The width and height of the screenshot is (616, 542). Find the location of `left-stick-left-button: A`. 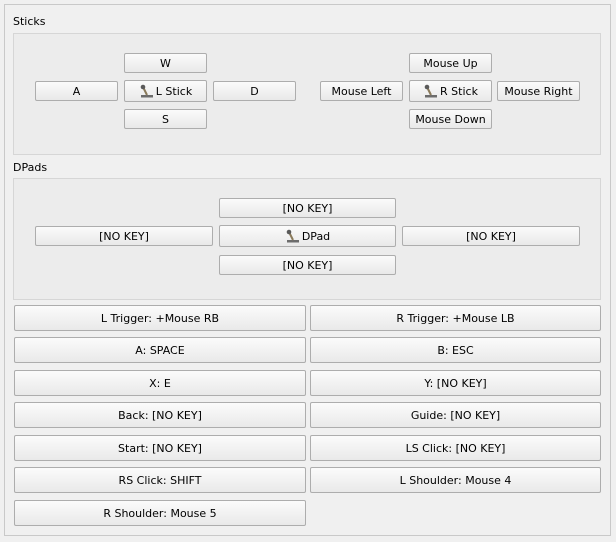

left-stick-left-button: A is located at coordinates (76, 91).